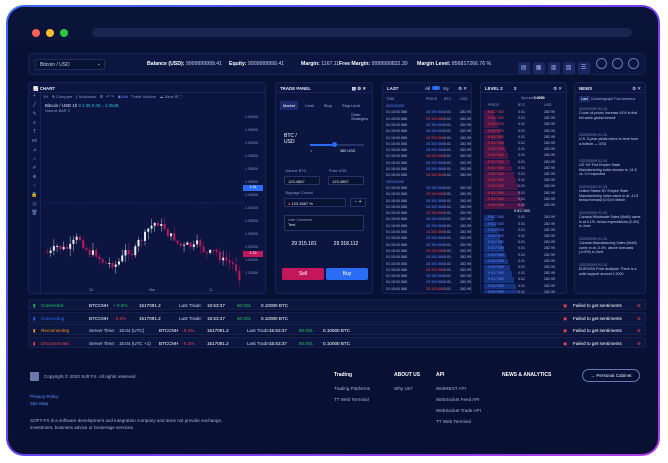 The height and width of the screenshot is (463, 668). What do you see at coordinates (70, 64) in the screenshot?
I see `symbol-selector: Bitcoin / USD ⌄` at bounding box center [70, 64].